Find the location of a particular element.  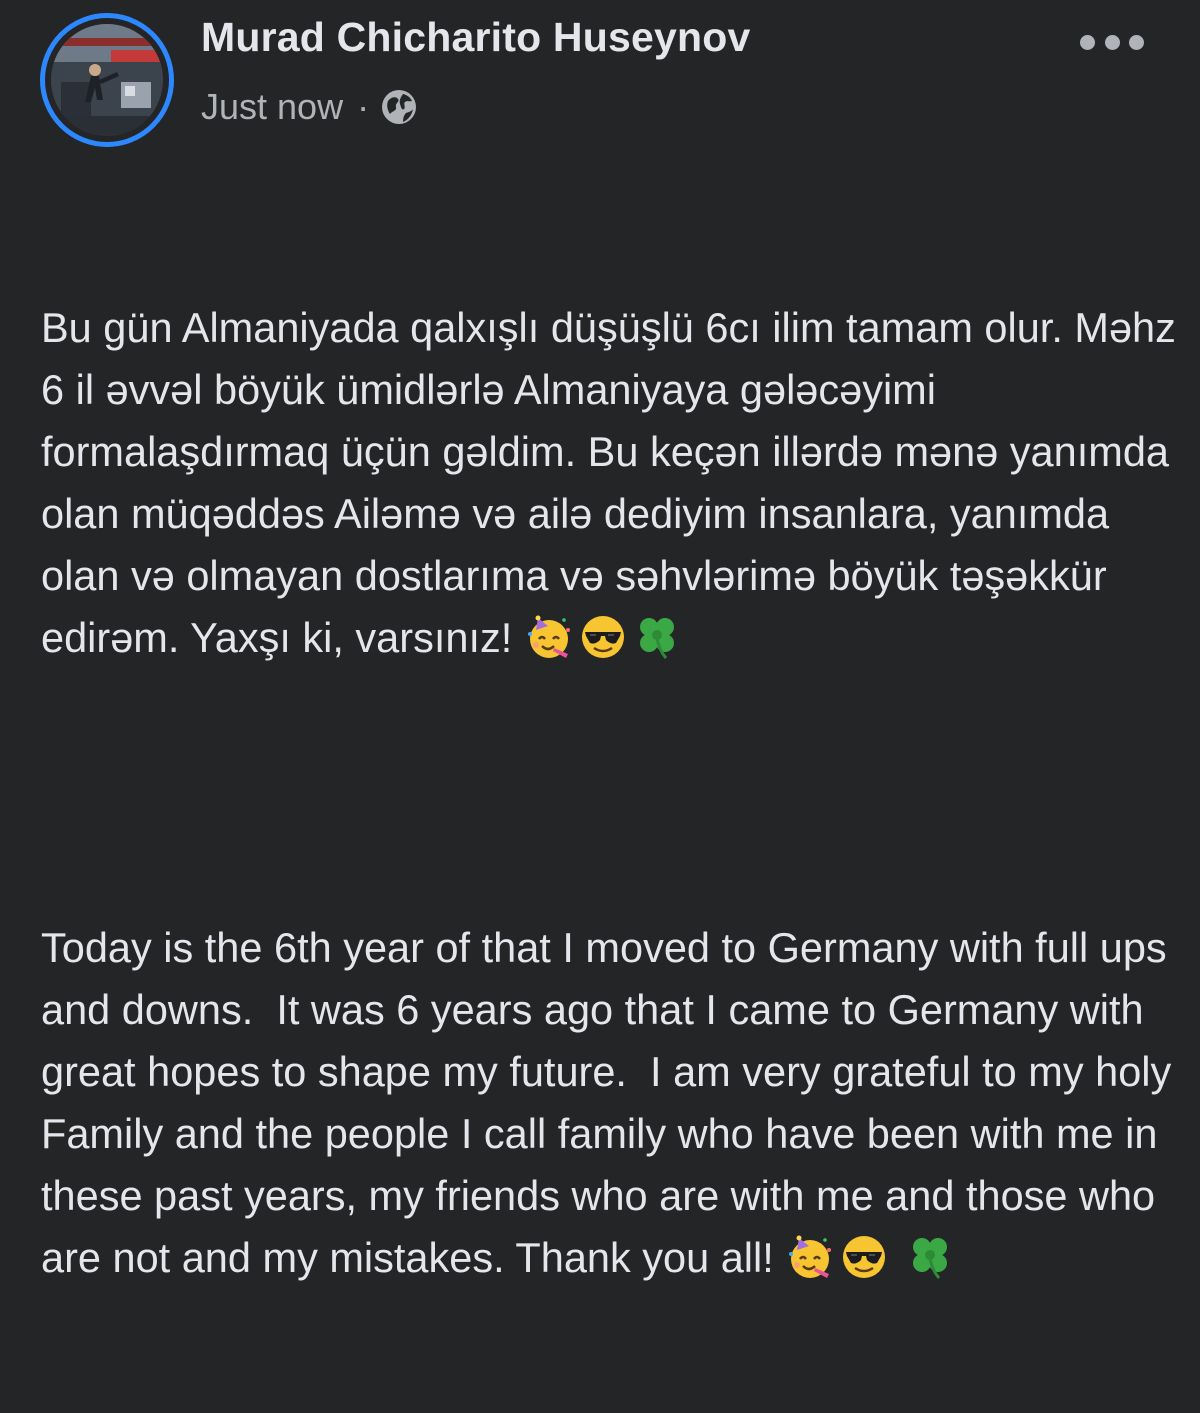

post-meta: Just now · is located at coordinates (310, 107).